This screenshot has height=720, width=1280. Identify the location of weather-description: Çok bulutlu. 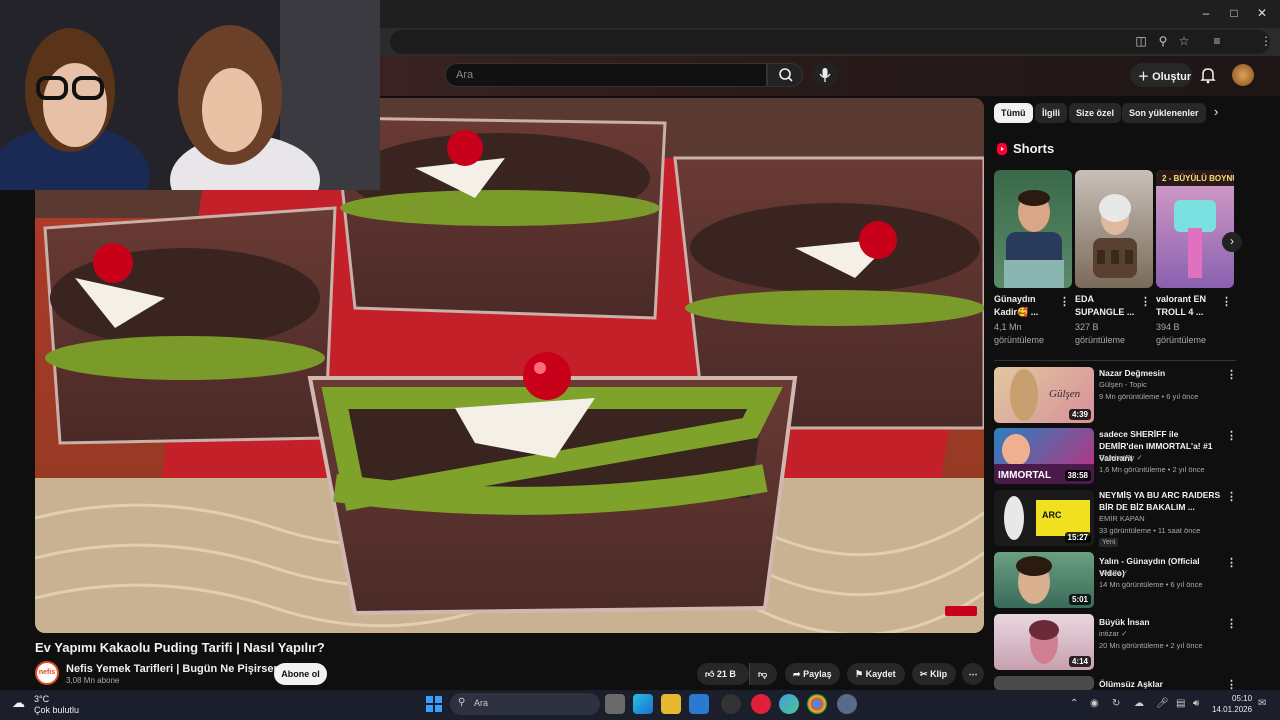
(56, 710).